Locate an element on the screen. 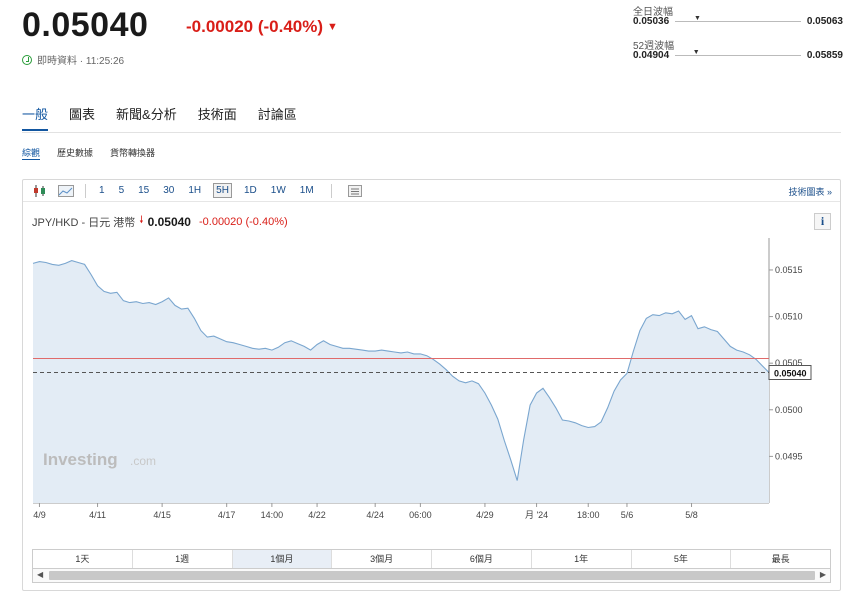 This screenshot has height=606, width=853. scroll-thumb is located at coordinates (432, 575).